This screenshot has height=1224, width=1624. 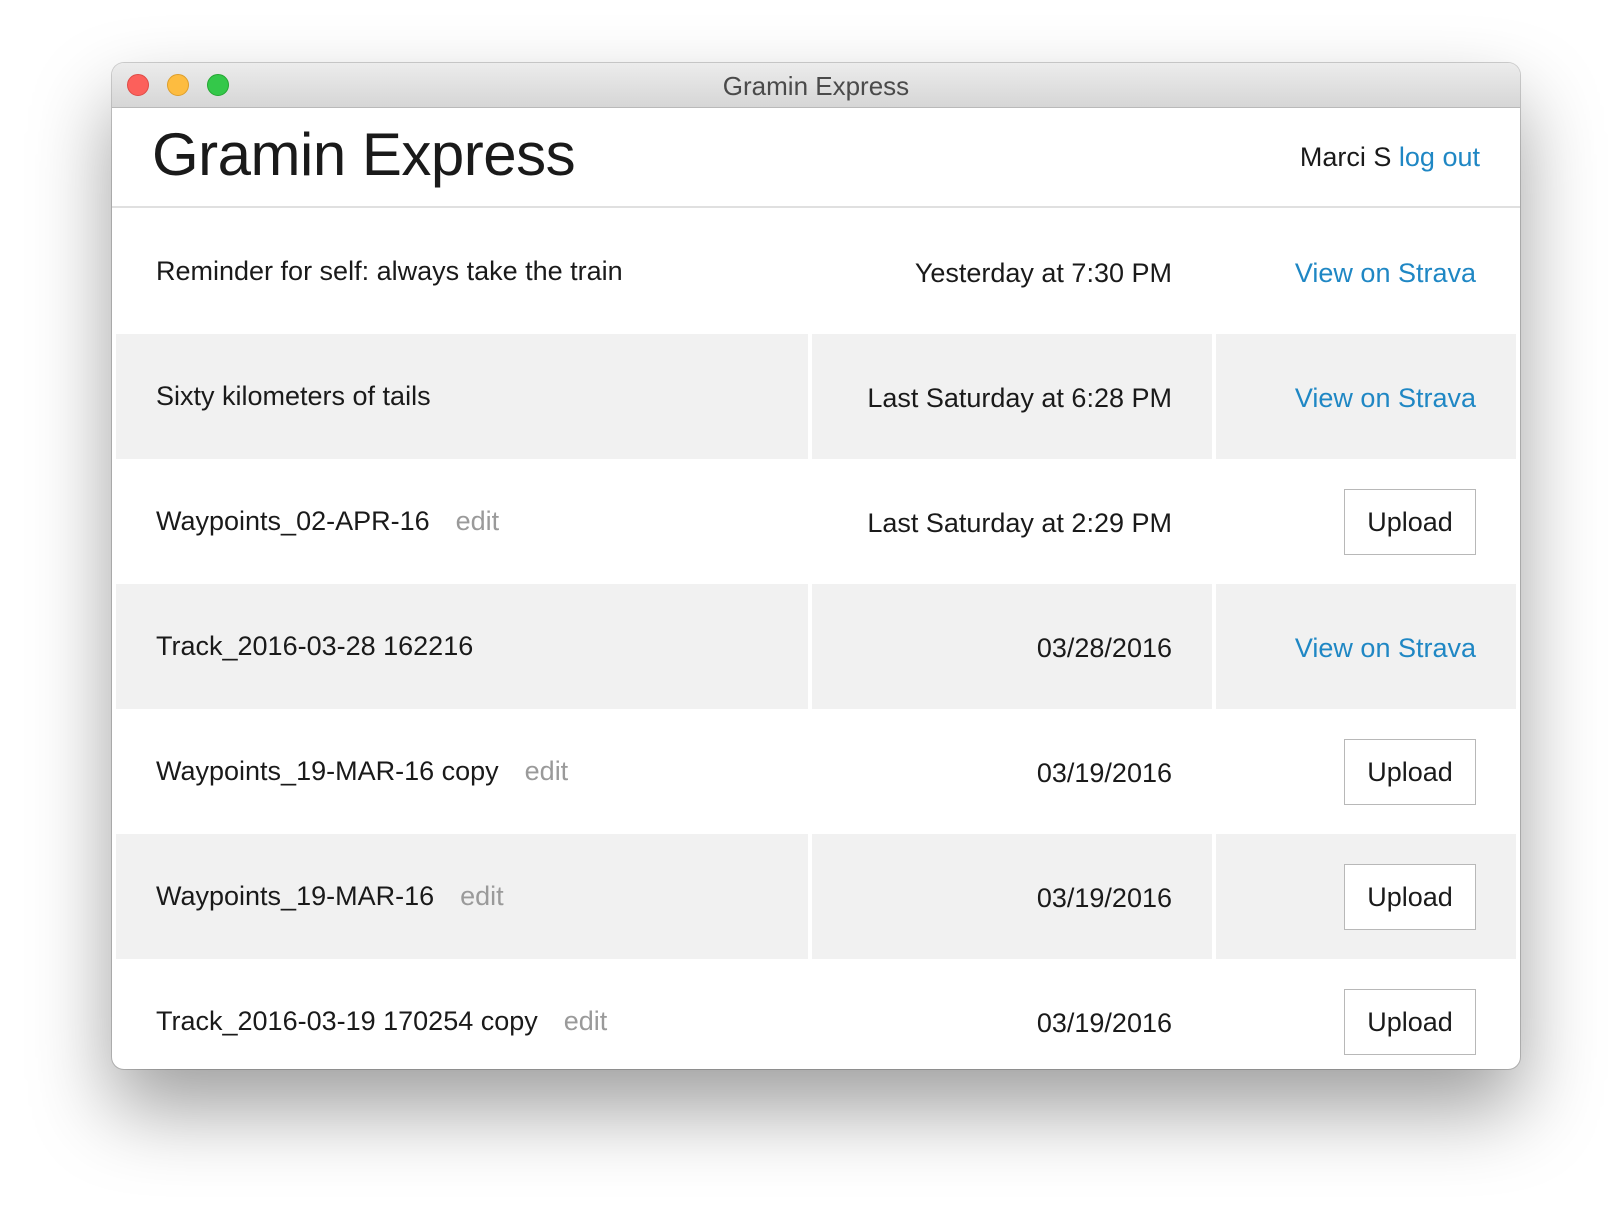 I want to click on activity-name: Waypoints_19-MAR-16 copy edit, so click(x=362, y=771).